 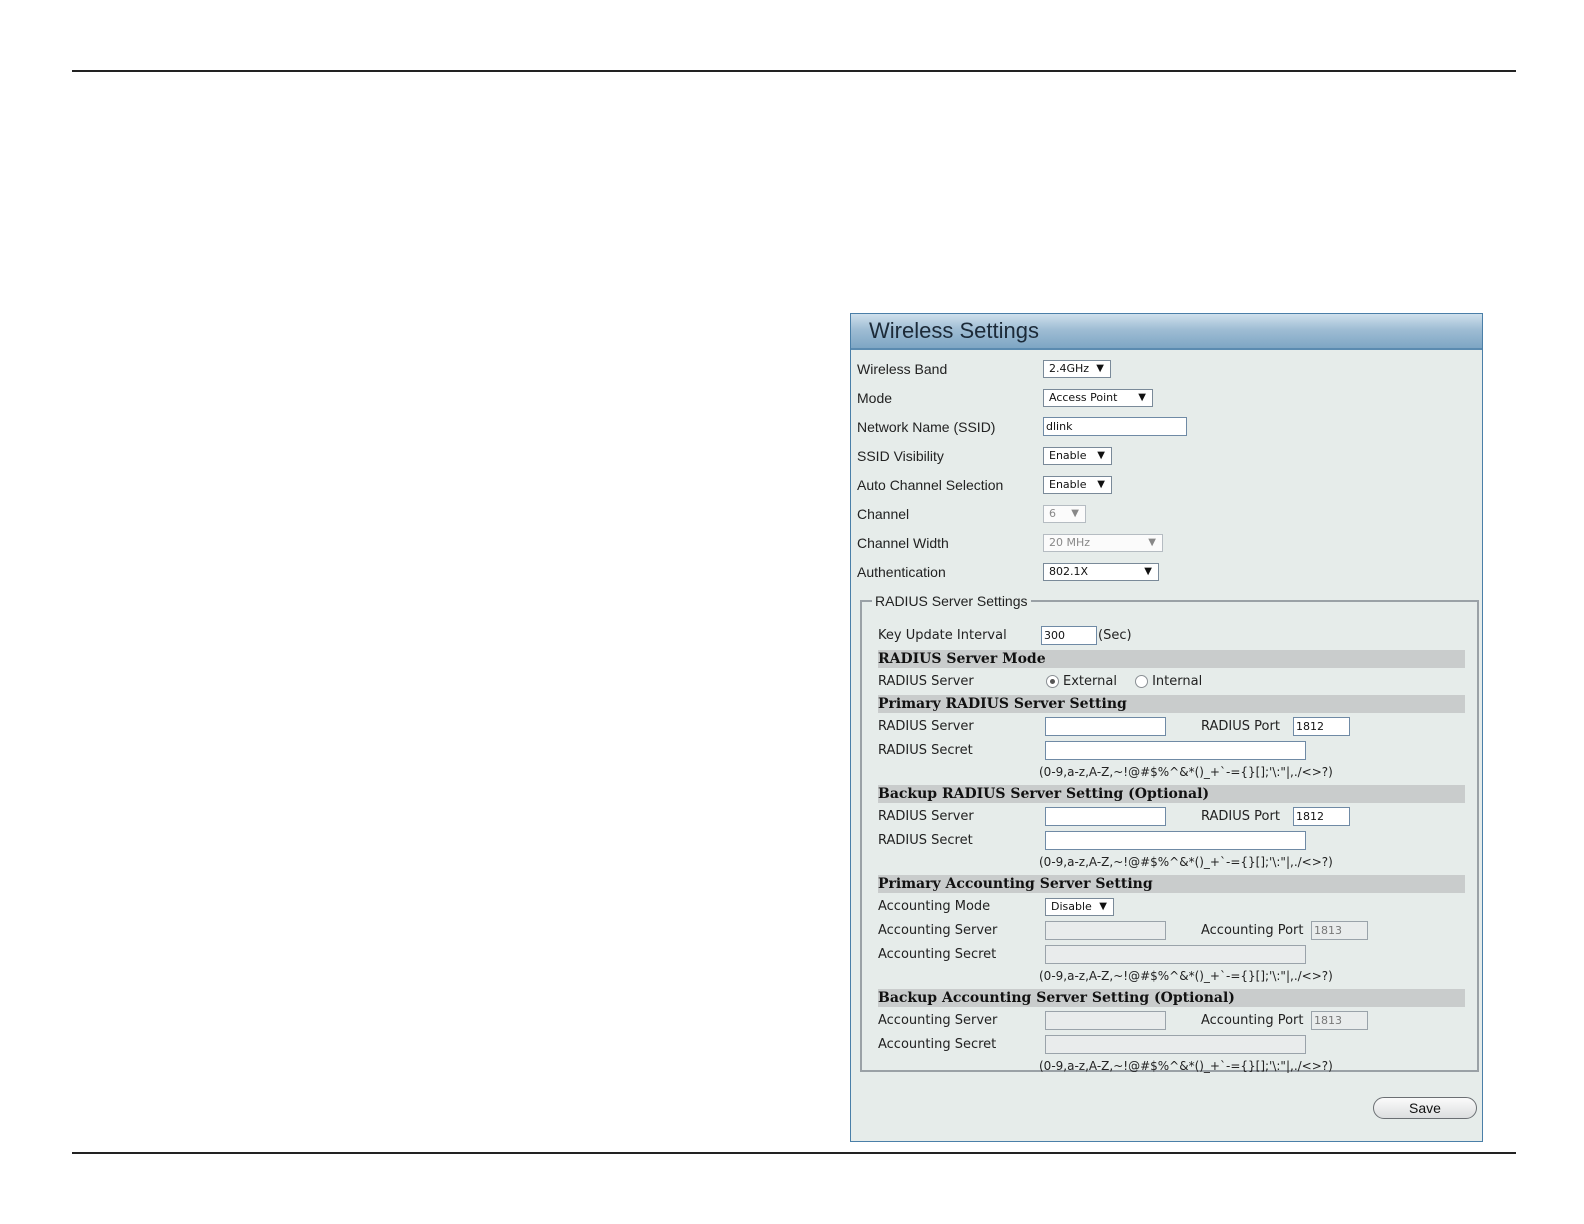 I want to click on authentication-row: Authentication 802.1X ▼, so click(x=1166, y=572).